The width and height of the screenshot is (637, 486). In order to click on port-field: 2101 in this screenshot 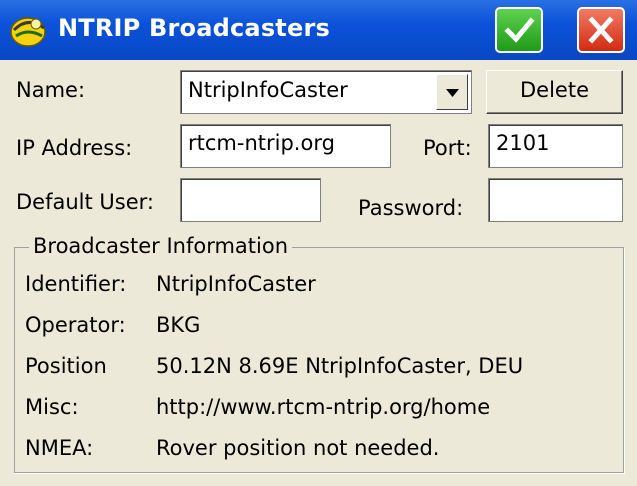, I will do `click(555, 146)`.